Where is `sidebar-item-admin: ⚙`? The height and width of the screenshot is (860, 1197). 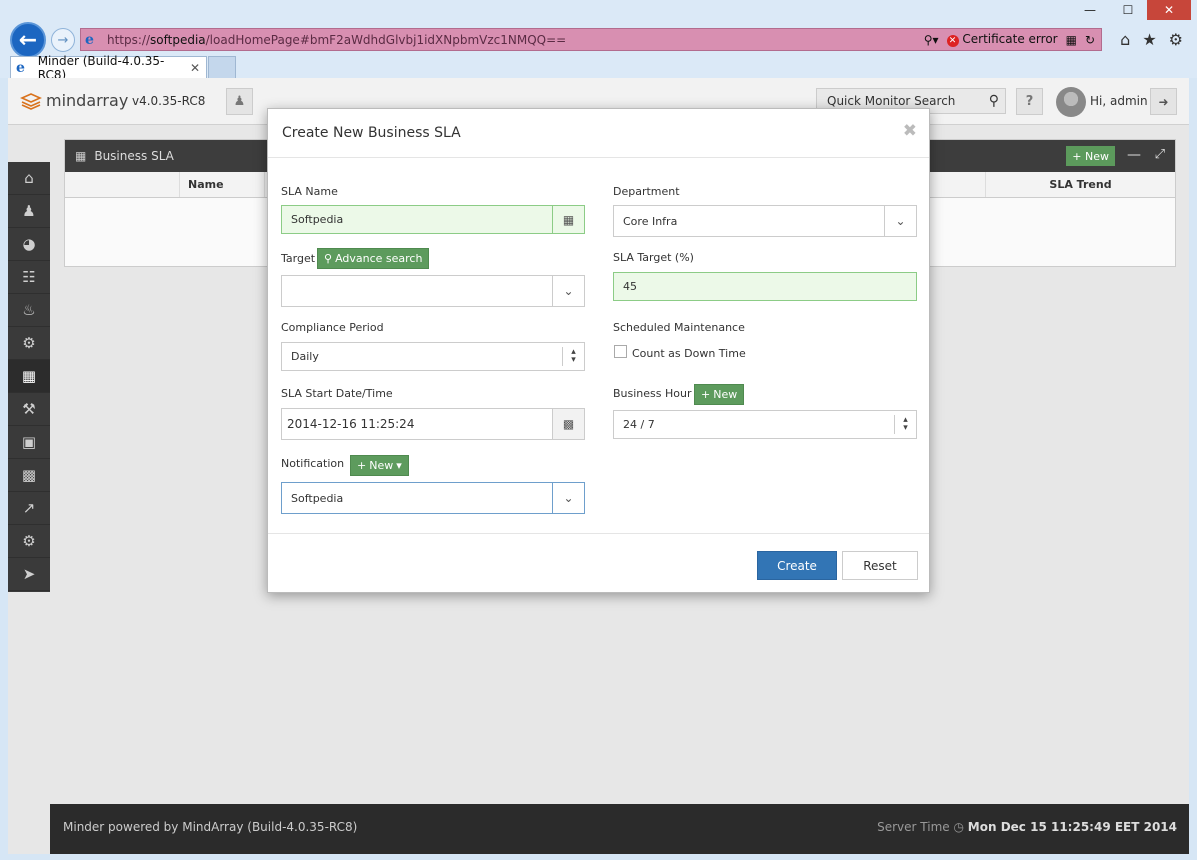 sidebar-item-admin: ⚙ is located at coordinates (29, 541).